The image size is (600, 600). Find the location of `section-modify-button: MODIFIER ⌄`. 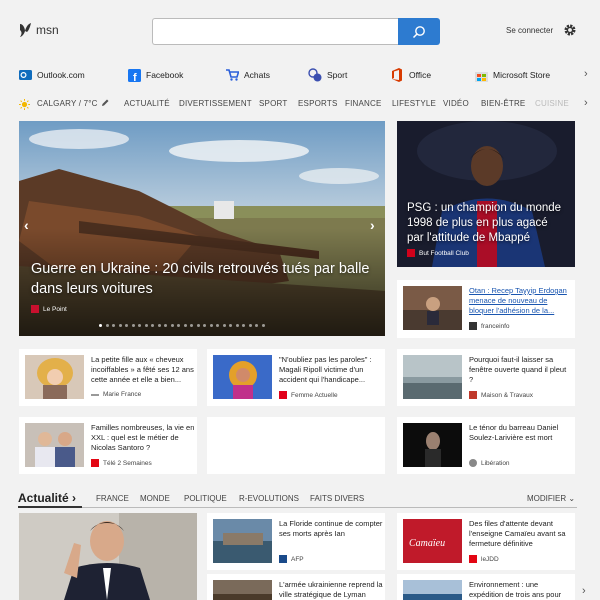

section-modify-button: MODIFIER ⌄ is located at coordinates (551, 498).